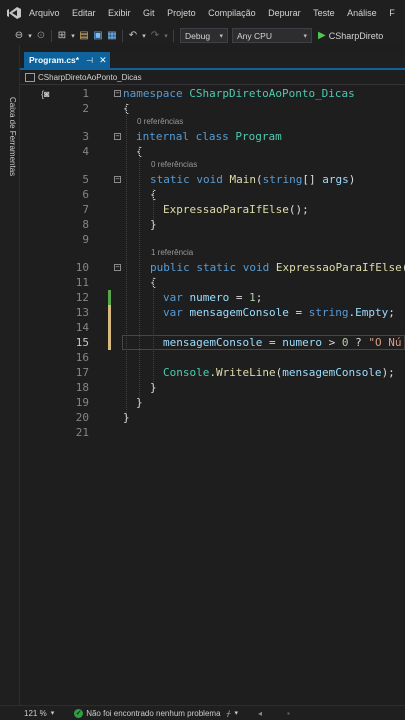 The image size is (405, 720). What do you see at coordinates (103, 60) in the screenshot?
I see `close-icon: ✕` at bounding box center [103, 60].